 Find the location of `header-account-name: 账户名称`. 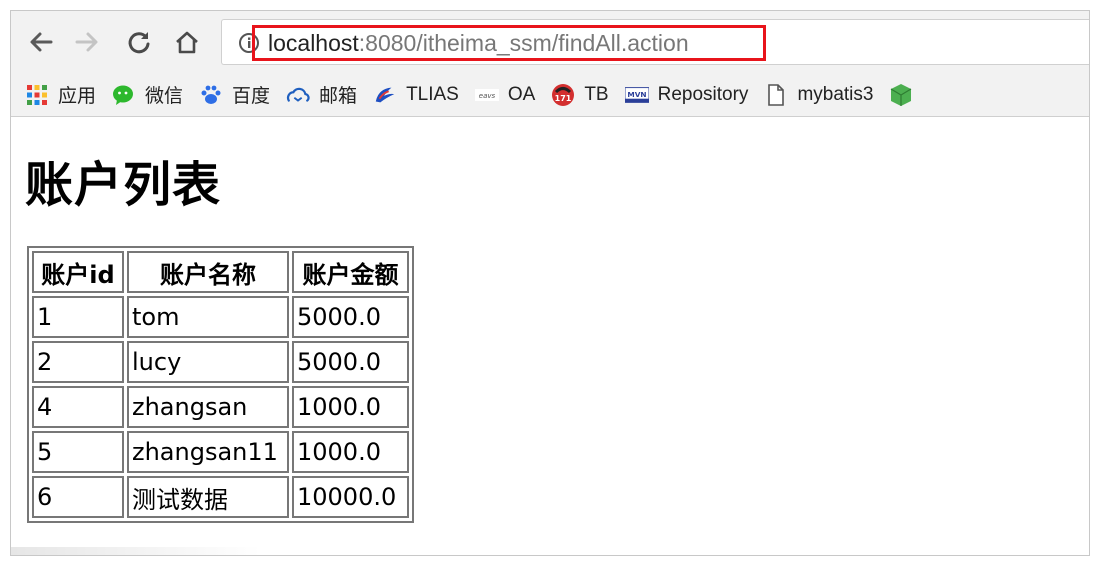

header-account-name: 账户名称 is located at coordinates (208, 272).